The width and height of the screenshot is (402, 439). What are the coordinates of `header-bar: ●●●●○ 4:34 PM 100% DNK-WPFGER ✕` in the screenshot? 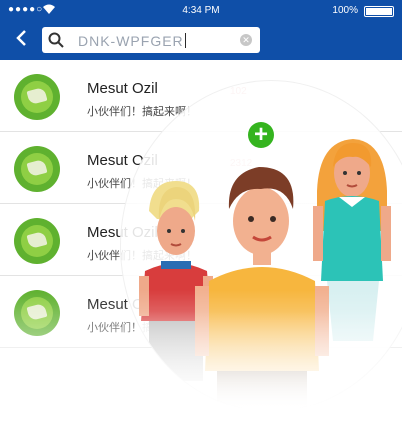 It's located at (201, 30).